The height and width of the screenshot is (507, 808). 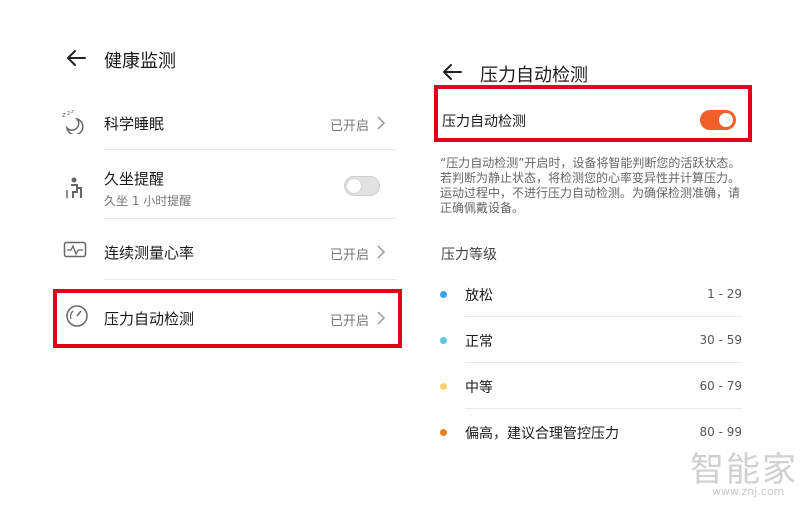 I want to click on settings-item-sleep: z z z 科学睡眠 已开启, so click(x=227, y=124).